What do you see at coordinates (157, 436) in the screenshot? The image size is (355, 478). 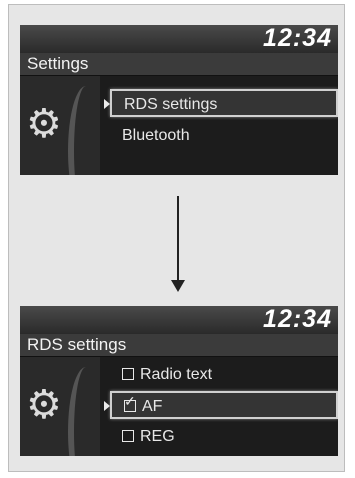 I see `menu-item-label: REG` at bounding box center [157, 436].